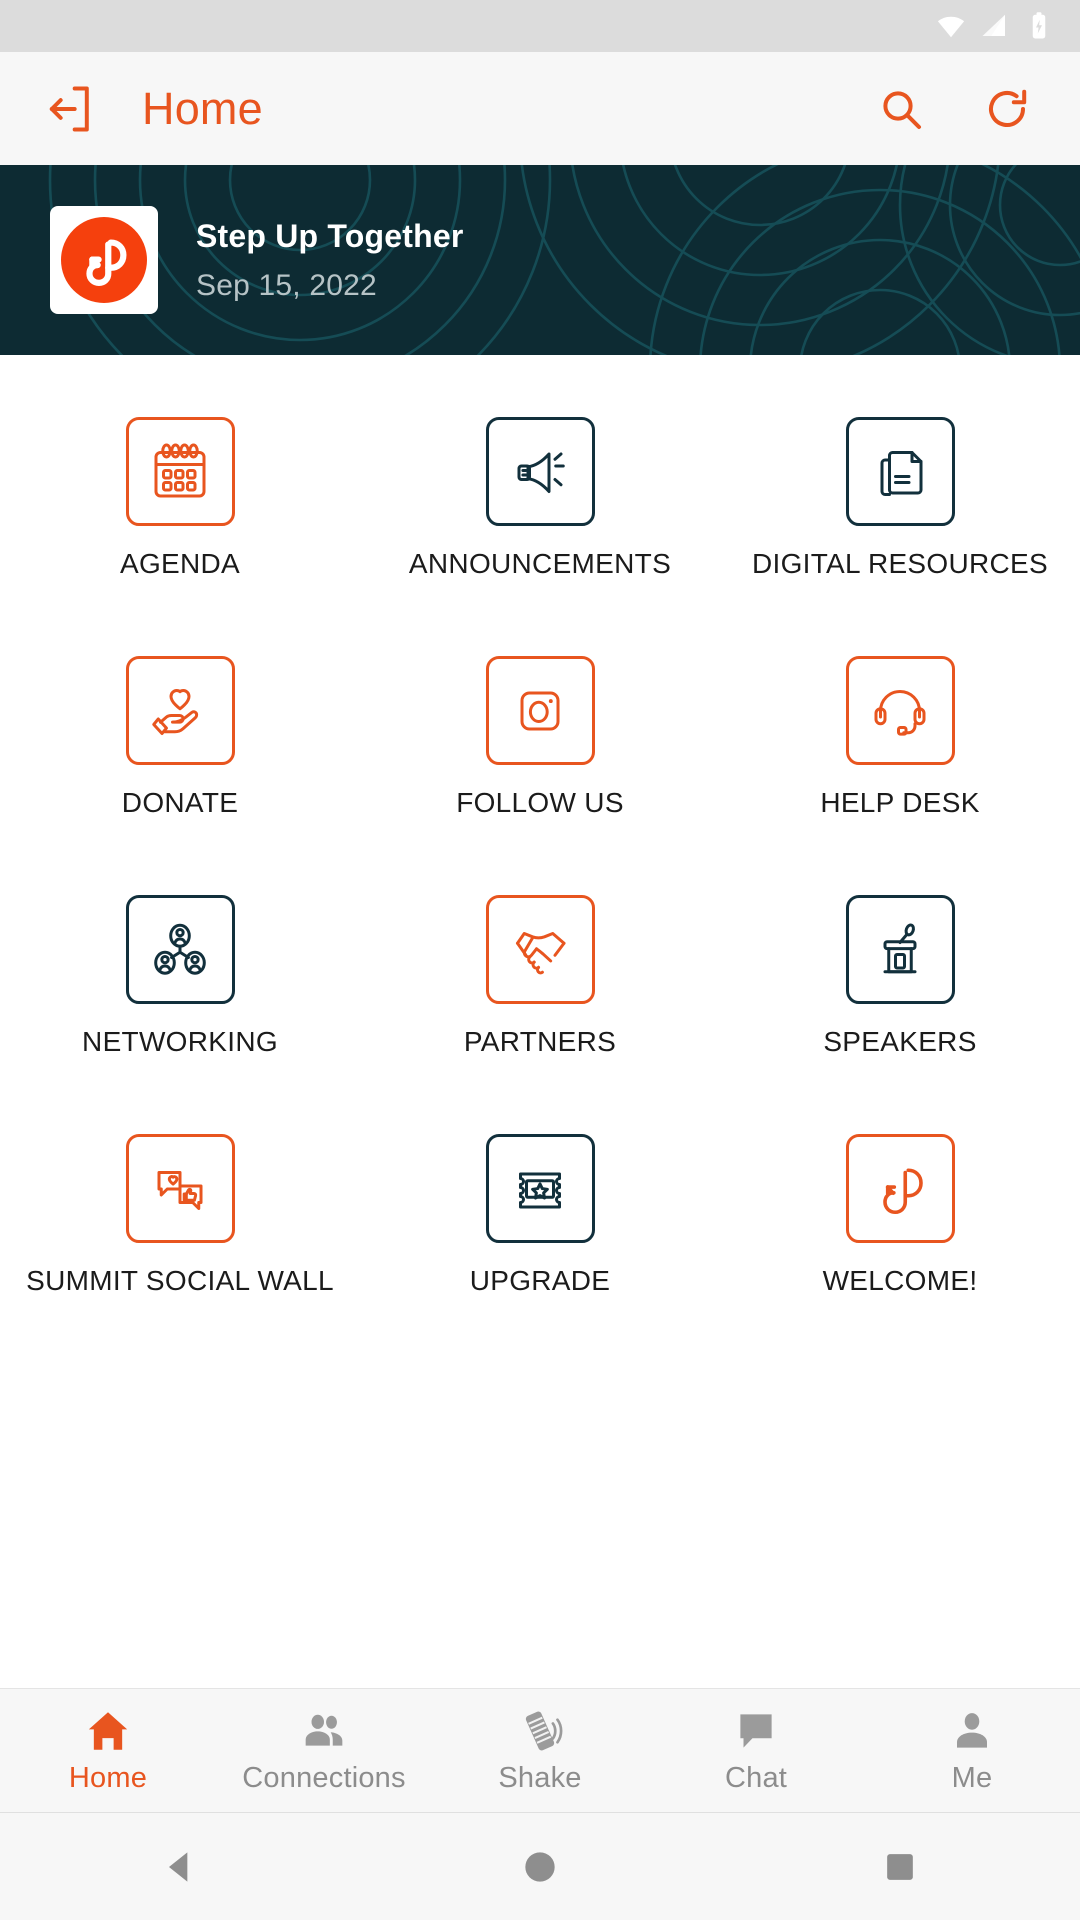 The width and height of the screenshot is (1080, 1921). What do you see at coordinates (900, 1280) in the screenshot?
I see `tile-label: WELCOME!` at bounding box center [900, 1280].